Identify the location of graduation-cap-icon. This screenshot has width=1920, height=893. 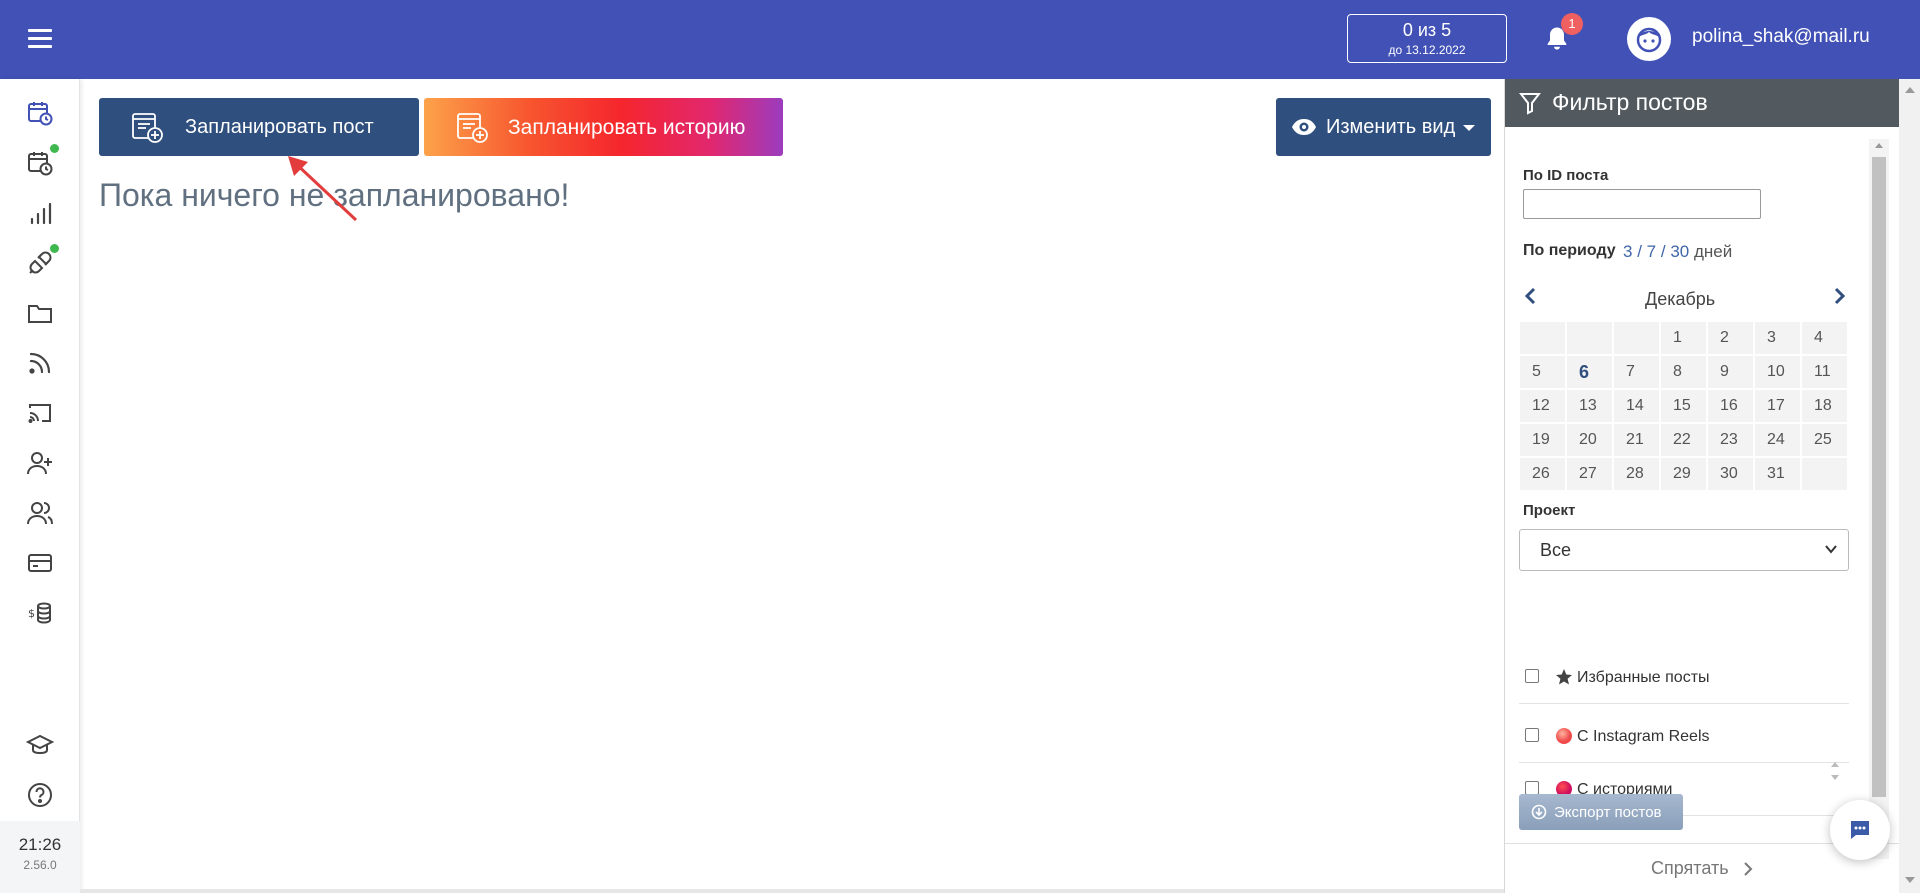
(40, 745).